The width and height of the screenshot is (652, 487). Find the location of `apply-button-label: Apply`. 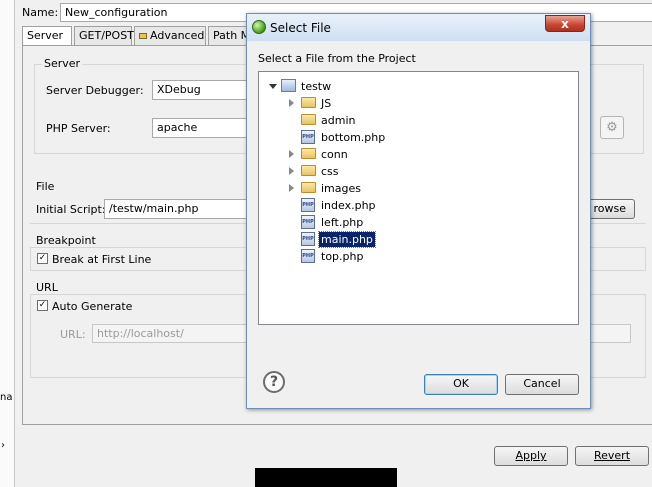

apply-button-label: Apply is located at coordinates (531, 455).